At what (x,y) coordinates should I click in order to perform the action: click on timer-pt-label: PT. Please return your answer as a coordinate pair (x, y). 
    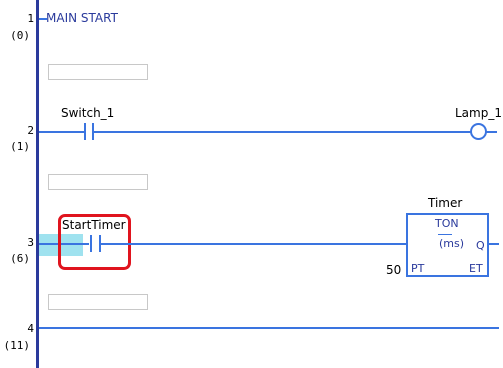
    Looking at the image, I should click on (418, 268).